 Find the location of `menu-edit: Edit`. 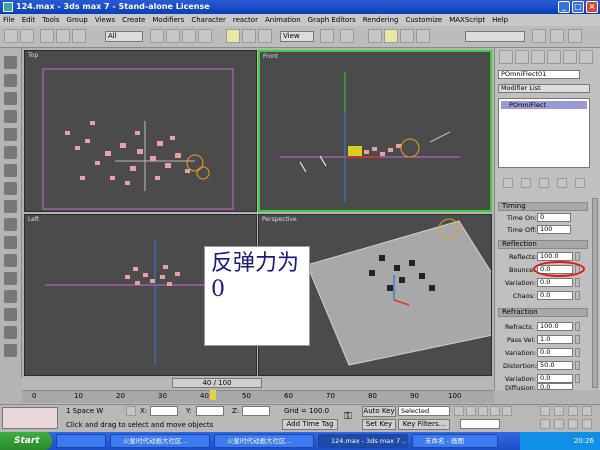

menu-edit: Edit is located at coordinates (29, 20).